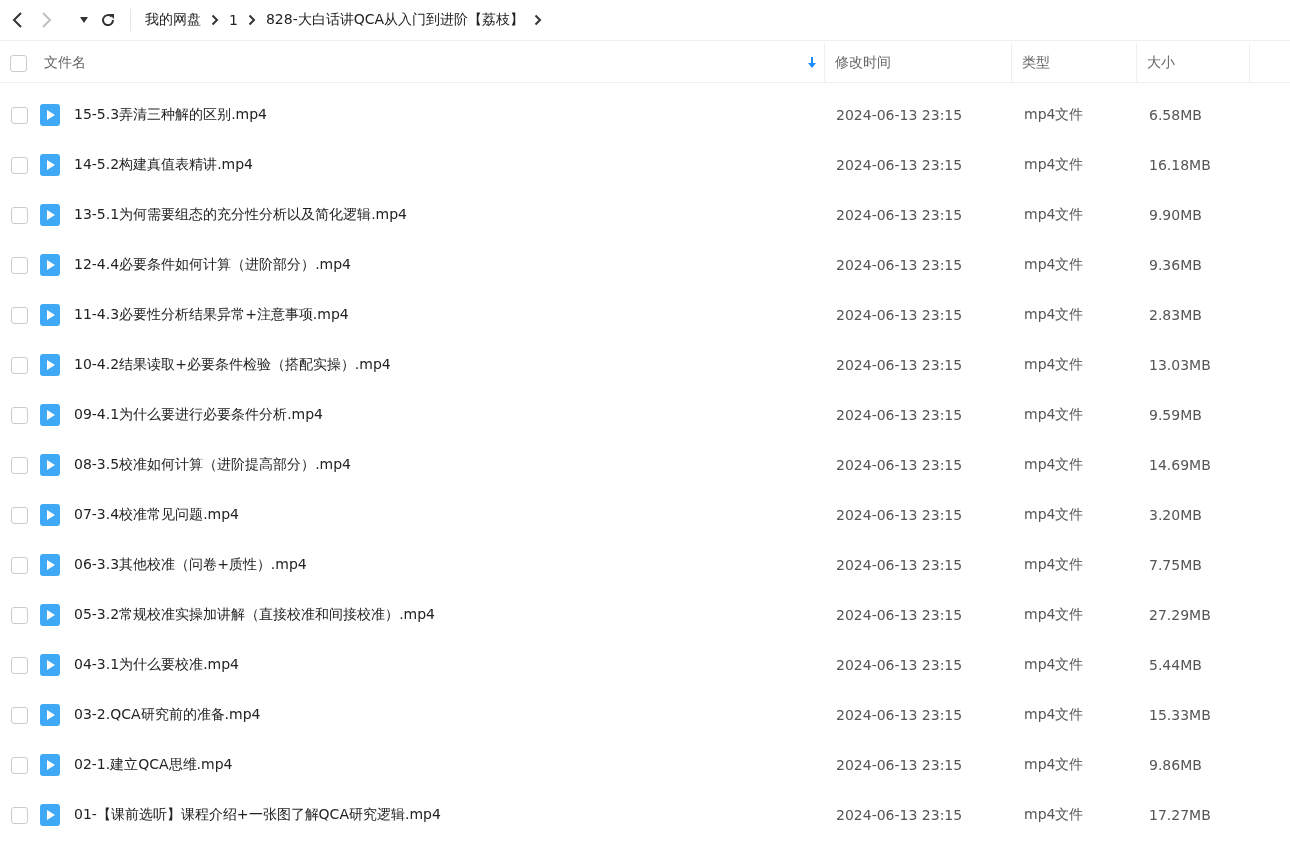  What do you see at coordinates (173, 20) in the screenshot?
I see `breadcrumb-link: 我的网盘` at bounding box center [173, 20].